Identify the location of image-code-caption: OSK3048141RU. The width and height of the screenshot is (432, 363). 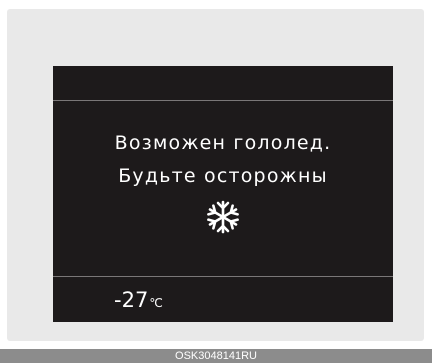
(216, 356).